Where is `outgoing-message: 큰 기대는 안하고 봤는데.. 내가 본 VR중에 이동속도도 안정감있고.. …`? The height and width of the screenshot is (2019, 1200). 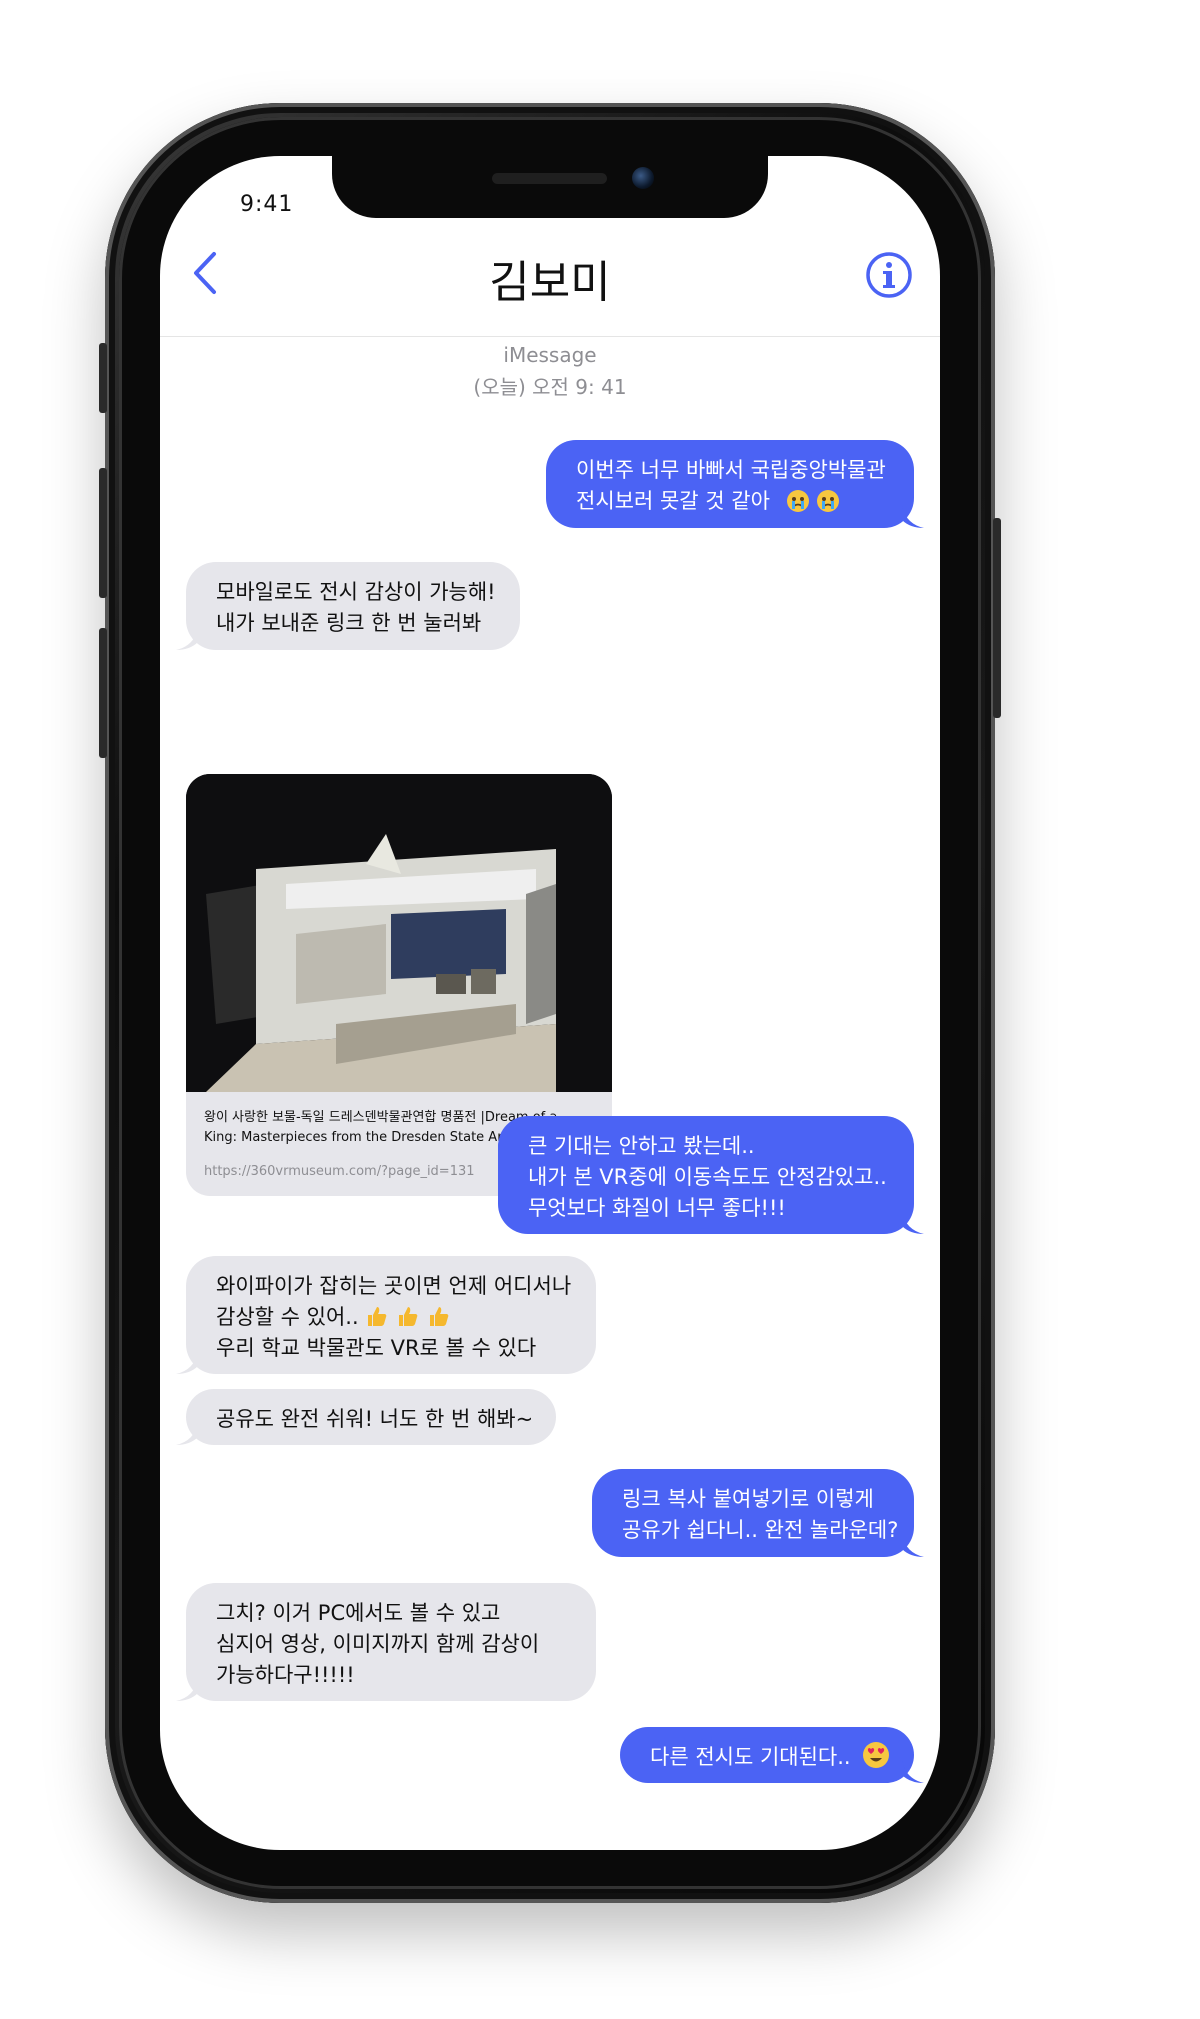
outgoing-message: 큰 기대는 안하고 봤는데.. 내가 본 VR중에 이동속도도 안정감있고.. … is located at coordinates (711, 1175).